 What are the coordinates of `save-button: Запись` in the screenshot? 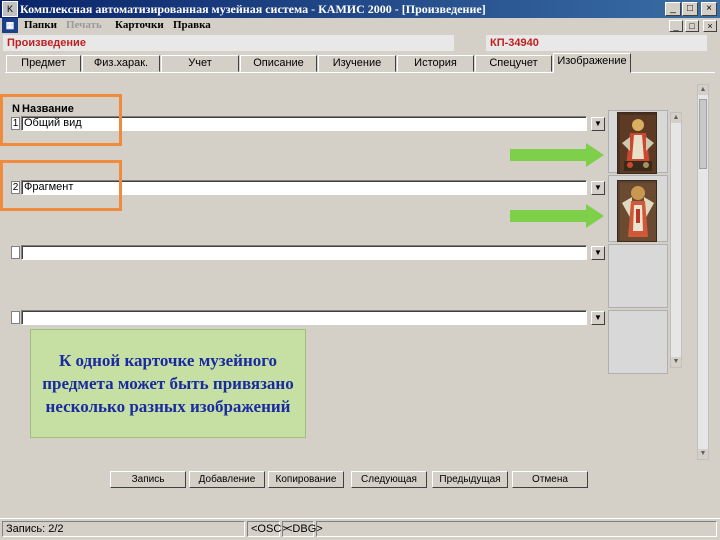 It's located at (148, 479).